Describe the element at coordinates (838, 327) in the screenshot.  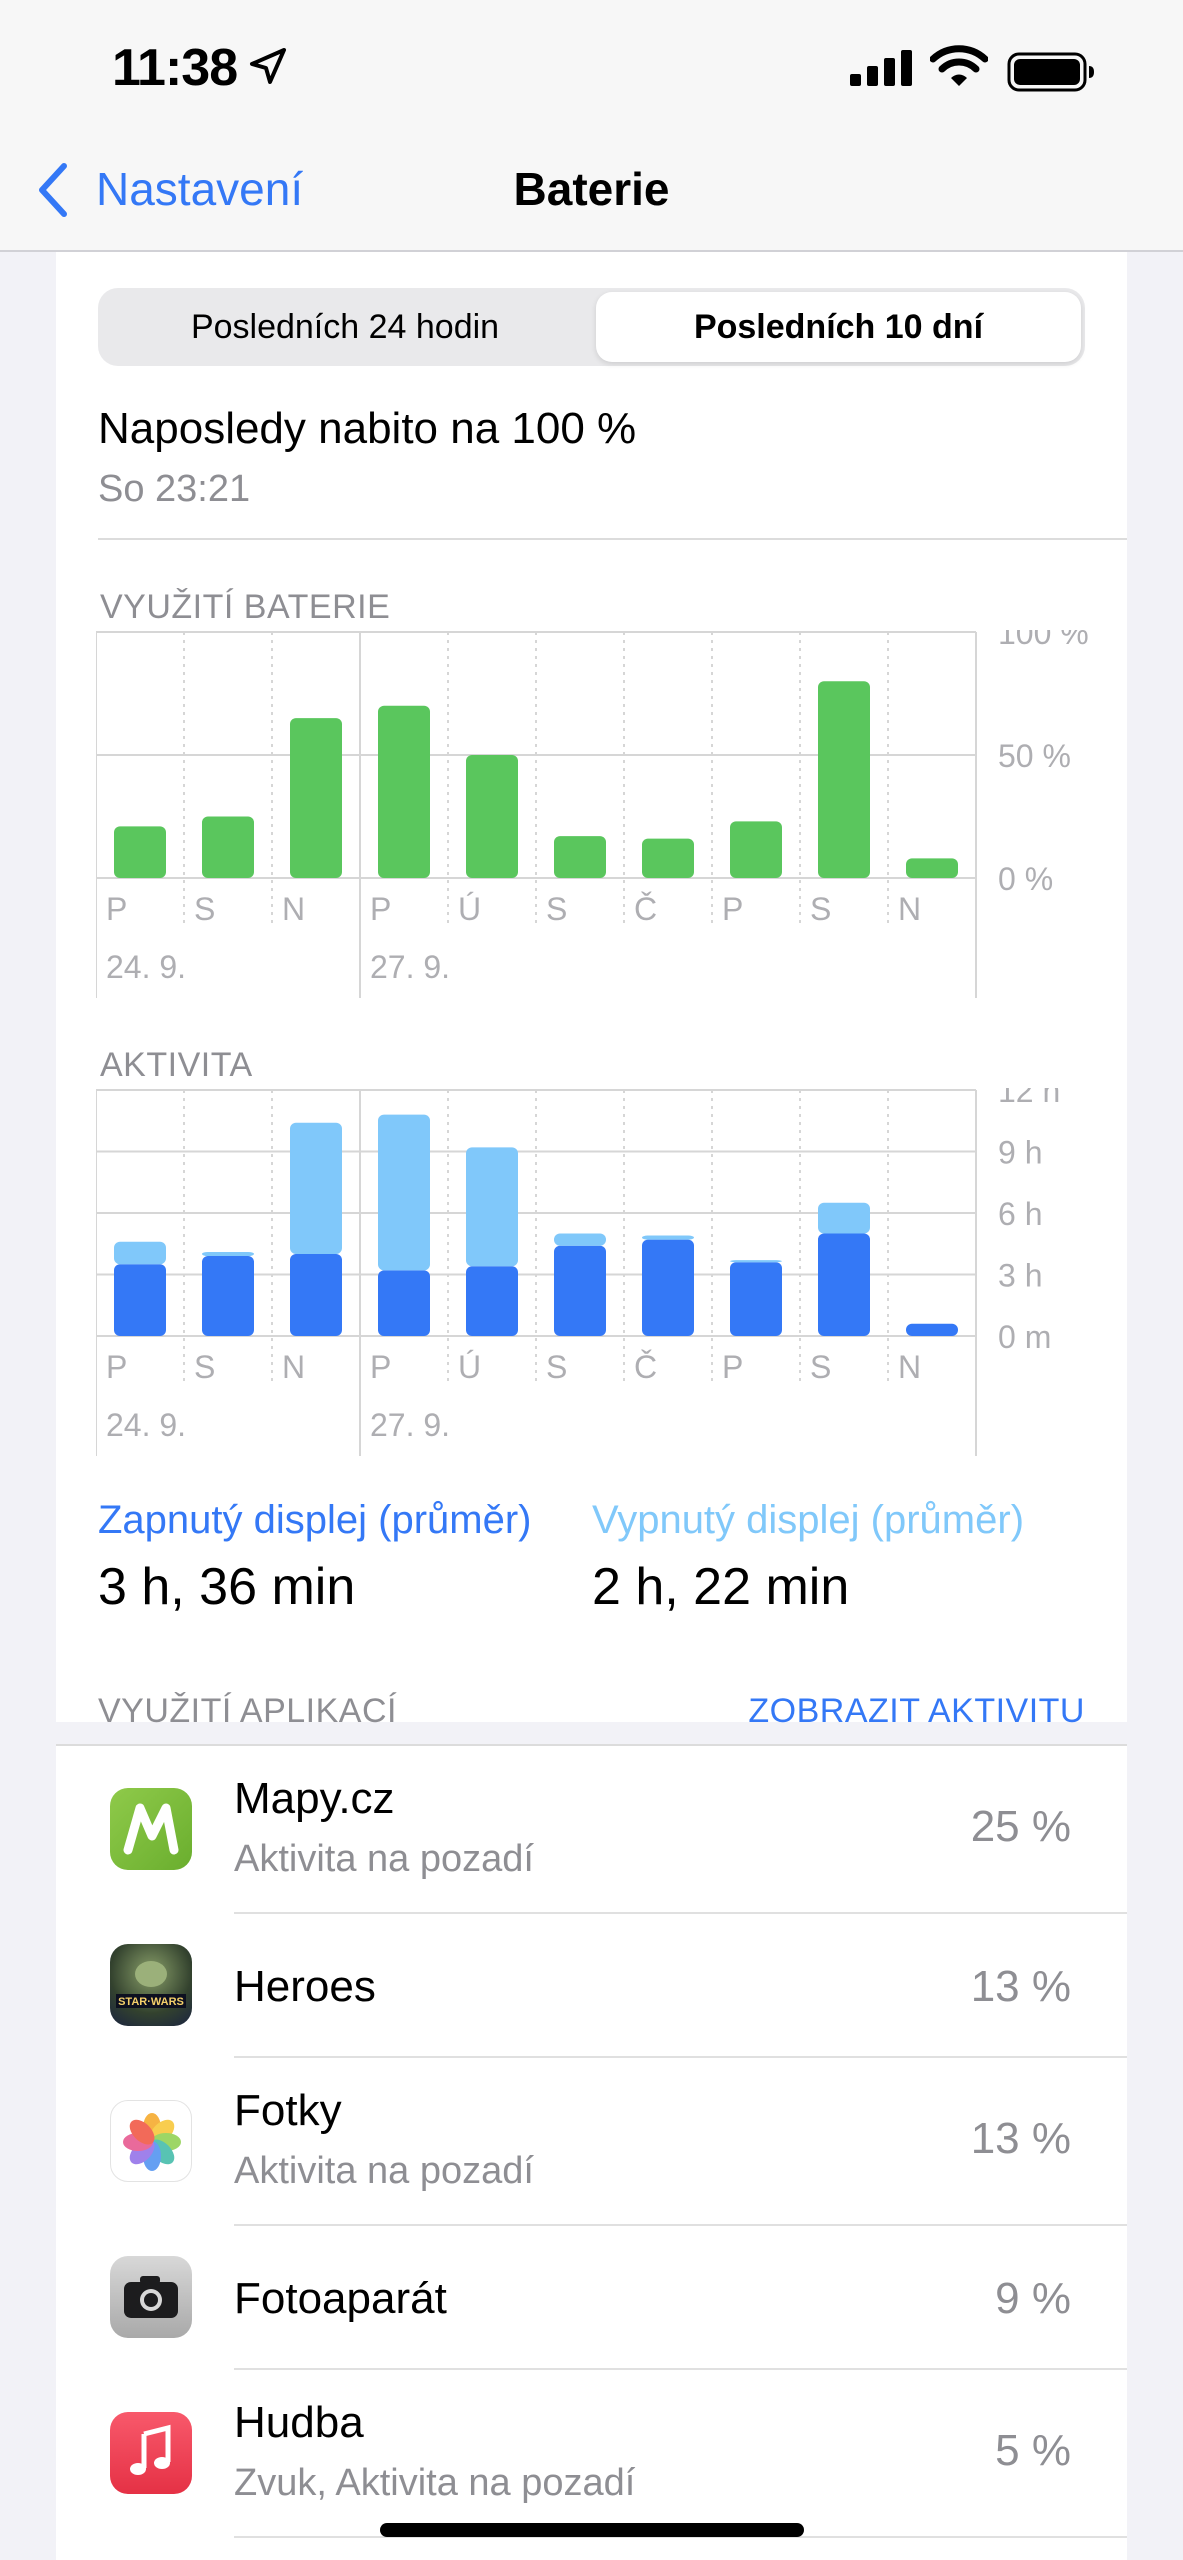
I see `segment-last-10-days: Posledních 10 dní` at that location.